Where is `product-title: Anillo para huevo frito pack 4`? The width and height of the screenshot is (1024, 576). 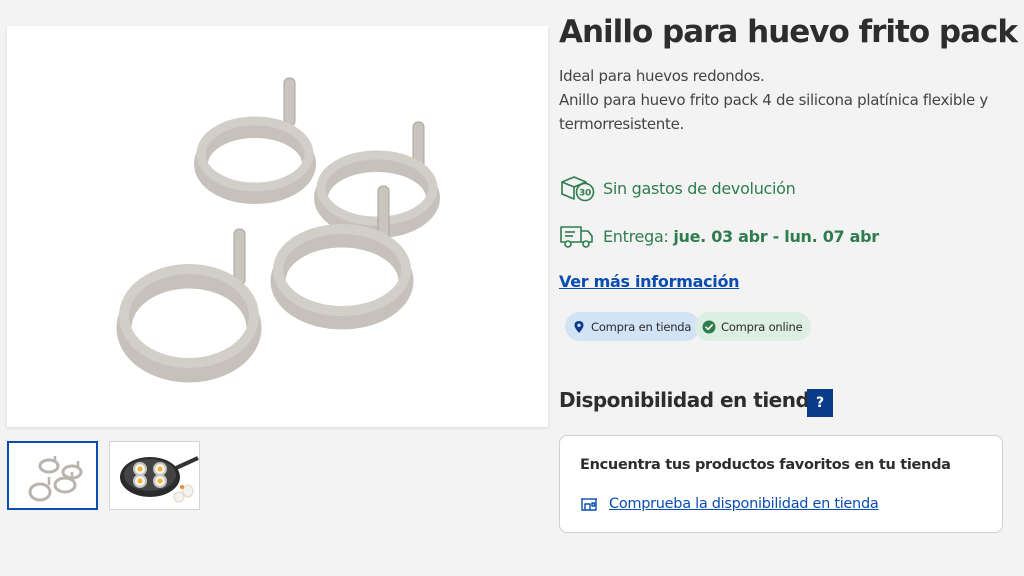
product-title: Anillo para huevo frito pack 4 is located at coordinates (791, 32).